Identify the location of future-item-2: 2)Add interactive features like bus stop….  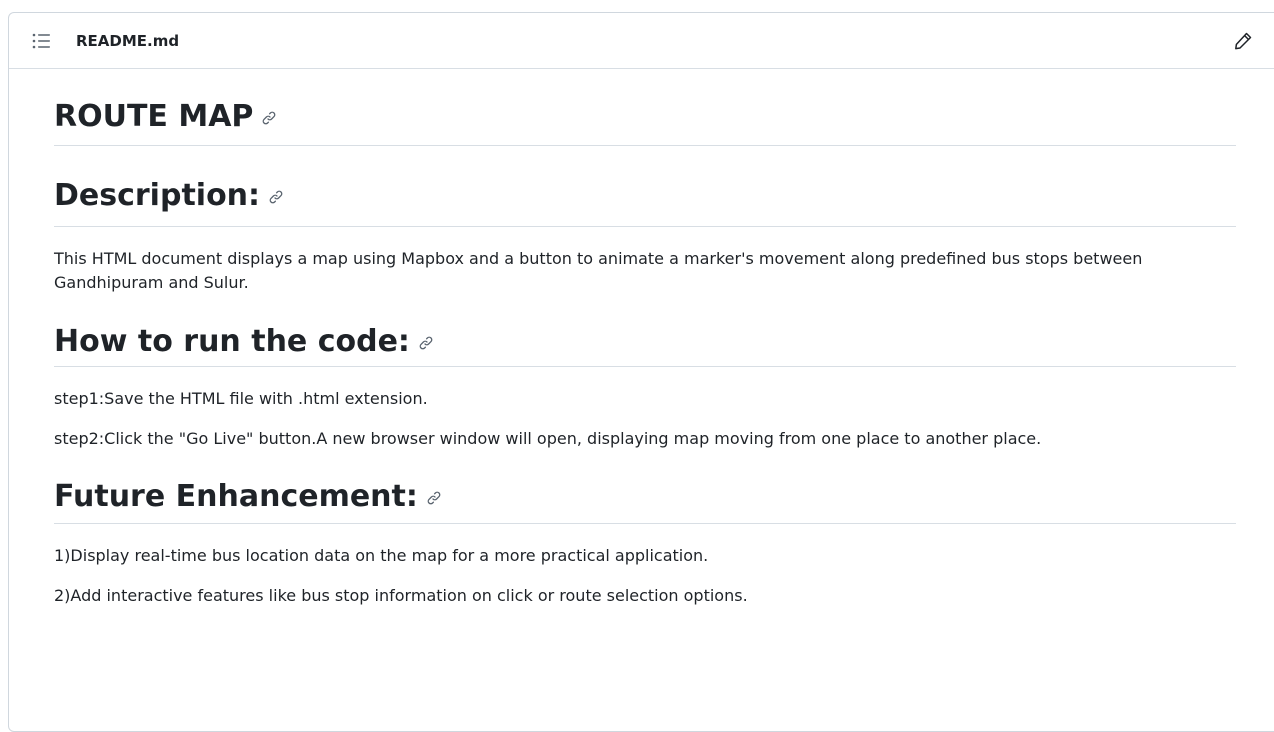
(401, 595).